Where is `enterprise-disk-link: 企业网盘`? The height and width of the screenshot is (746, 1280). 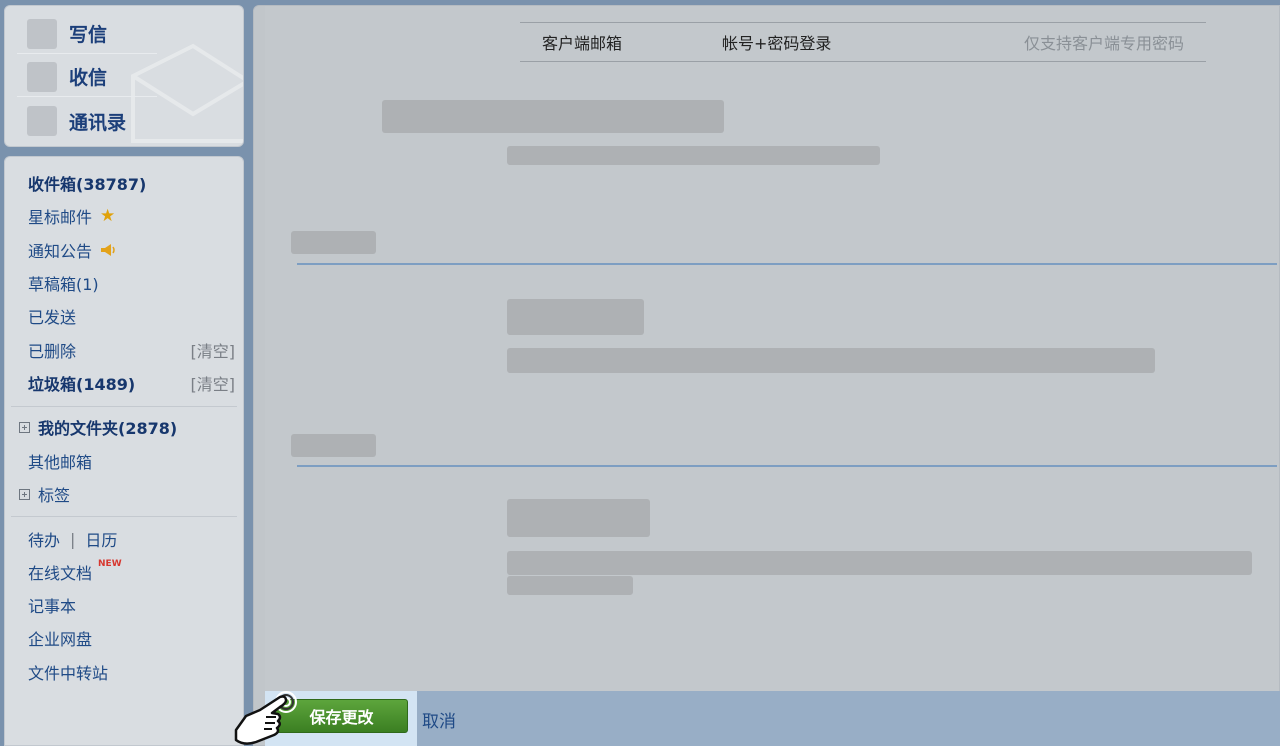
enterprise-disk-link: 企业网盘 is located at coordinates (131, 638).